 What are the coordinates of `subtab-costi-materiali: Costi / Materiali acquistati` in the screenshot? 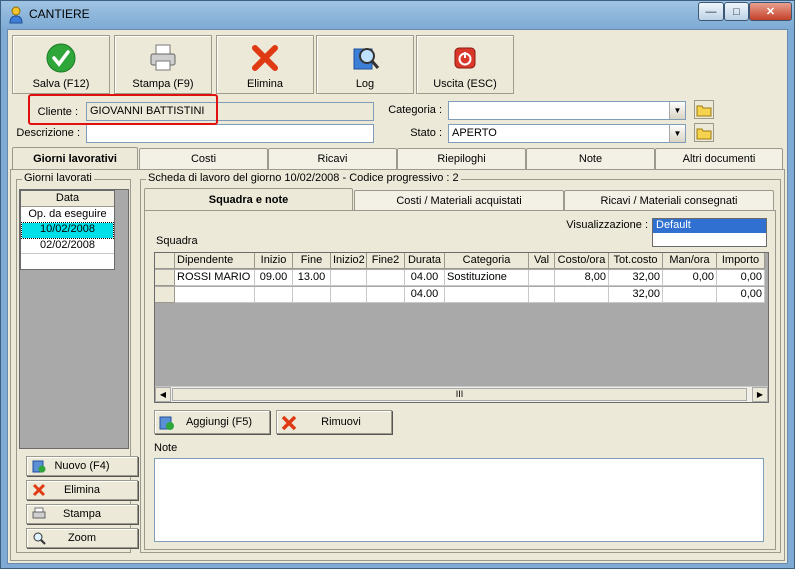 It's located at (459, 200).